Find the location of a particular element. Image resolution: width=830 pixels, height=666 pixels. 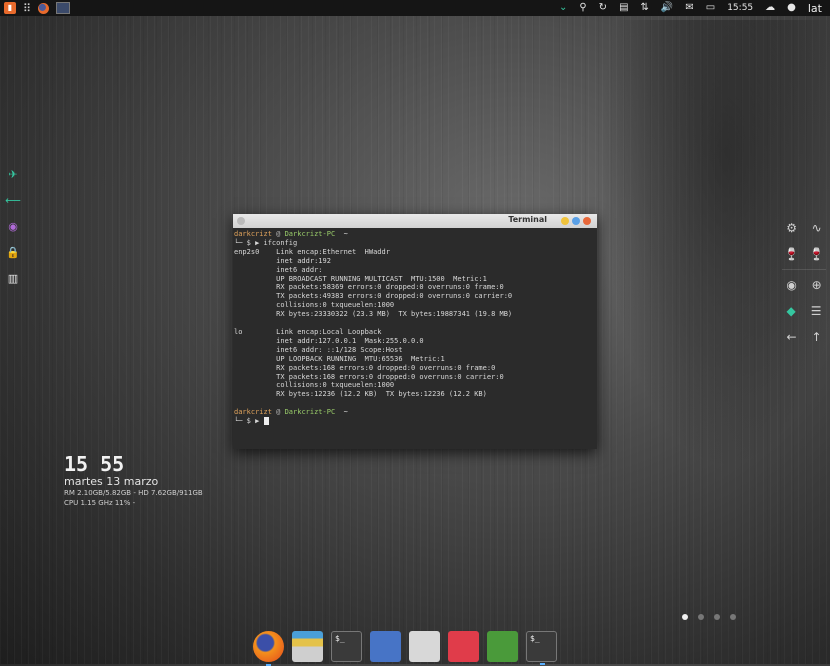

mail-icon: ✉ is located at coordinates (689, 8).